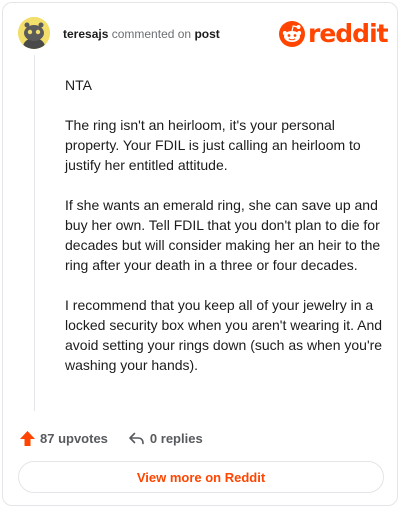 This screenshot has height=508, width=400. Describe the element at coordinates (111, 438) in the screenshot. I see `comment-actions: 87 upvotes 0 replies` at that location.